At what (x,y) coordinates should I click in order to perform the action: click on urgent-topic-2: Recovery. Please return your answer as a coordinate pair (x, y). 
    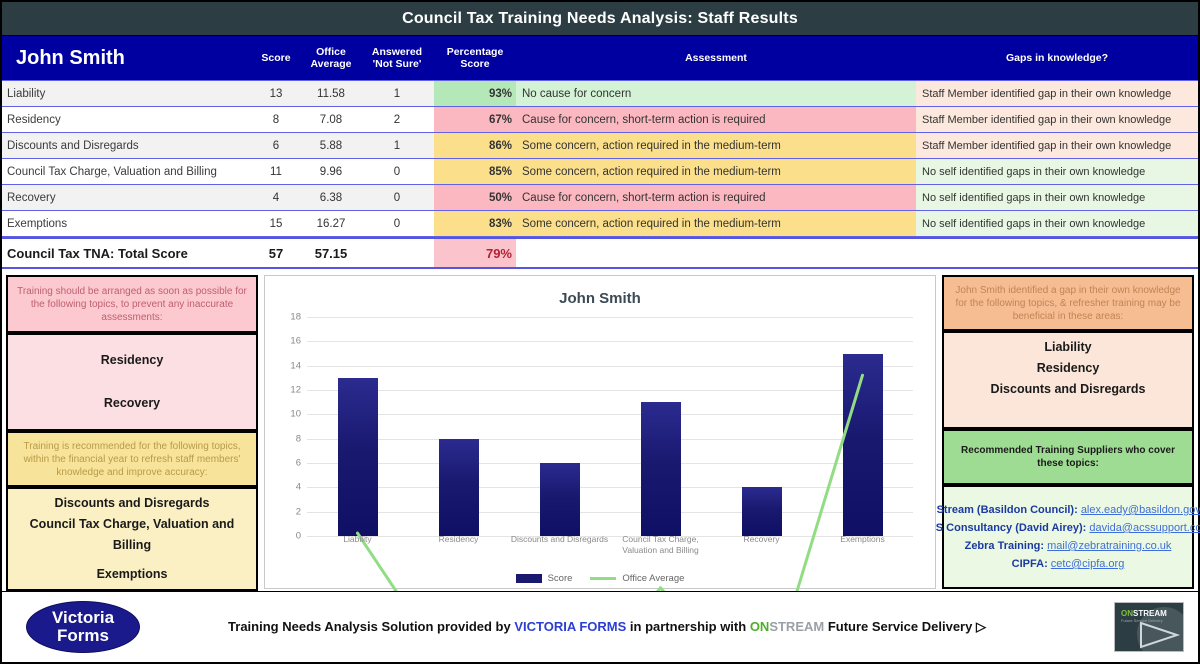
    Looking at the image, I should click on (132, 403).